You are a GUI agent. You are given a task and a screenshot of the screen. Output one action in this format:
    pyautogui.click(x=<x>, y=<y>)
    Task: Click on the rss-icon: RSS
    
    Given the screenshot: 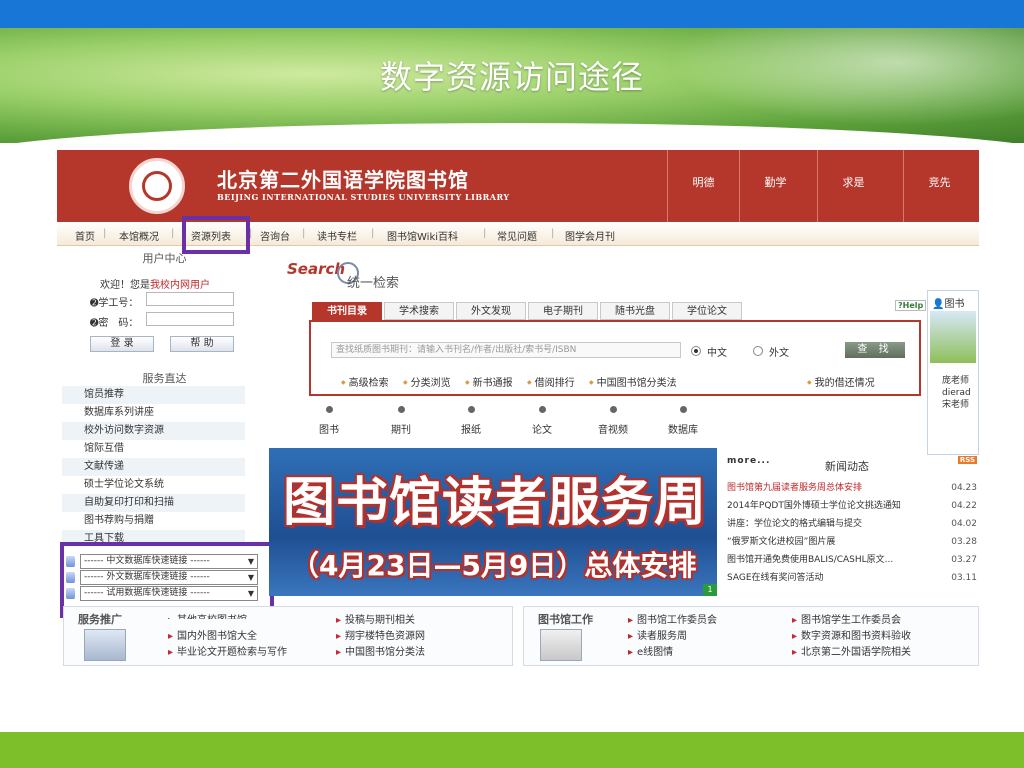 What is the action you would take?
    pyautogui.click(x=967, y=460)
    